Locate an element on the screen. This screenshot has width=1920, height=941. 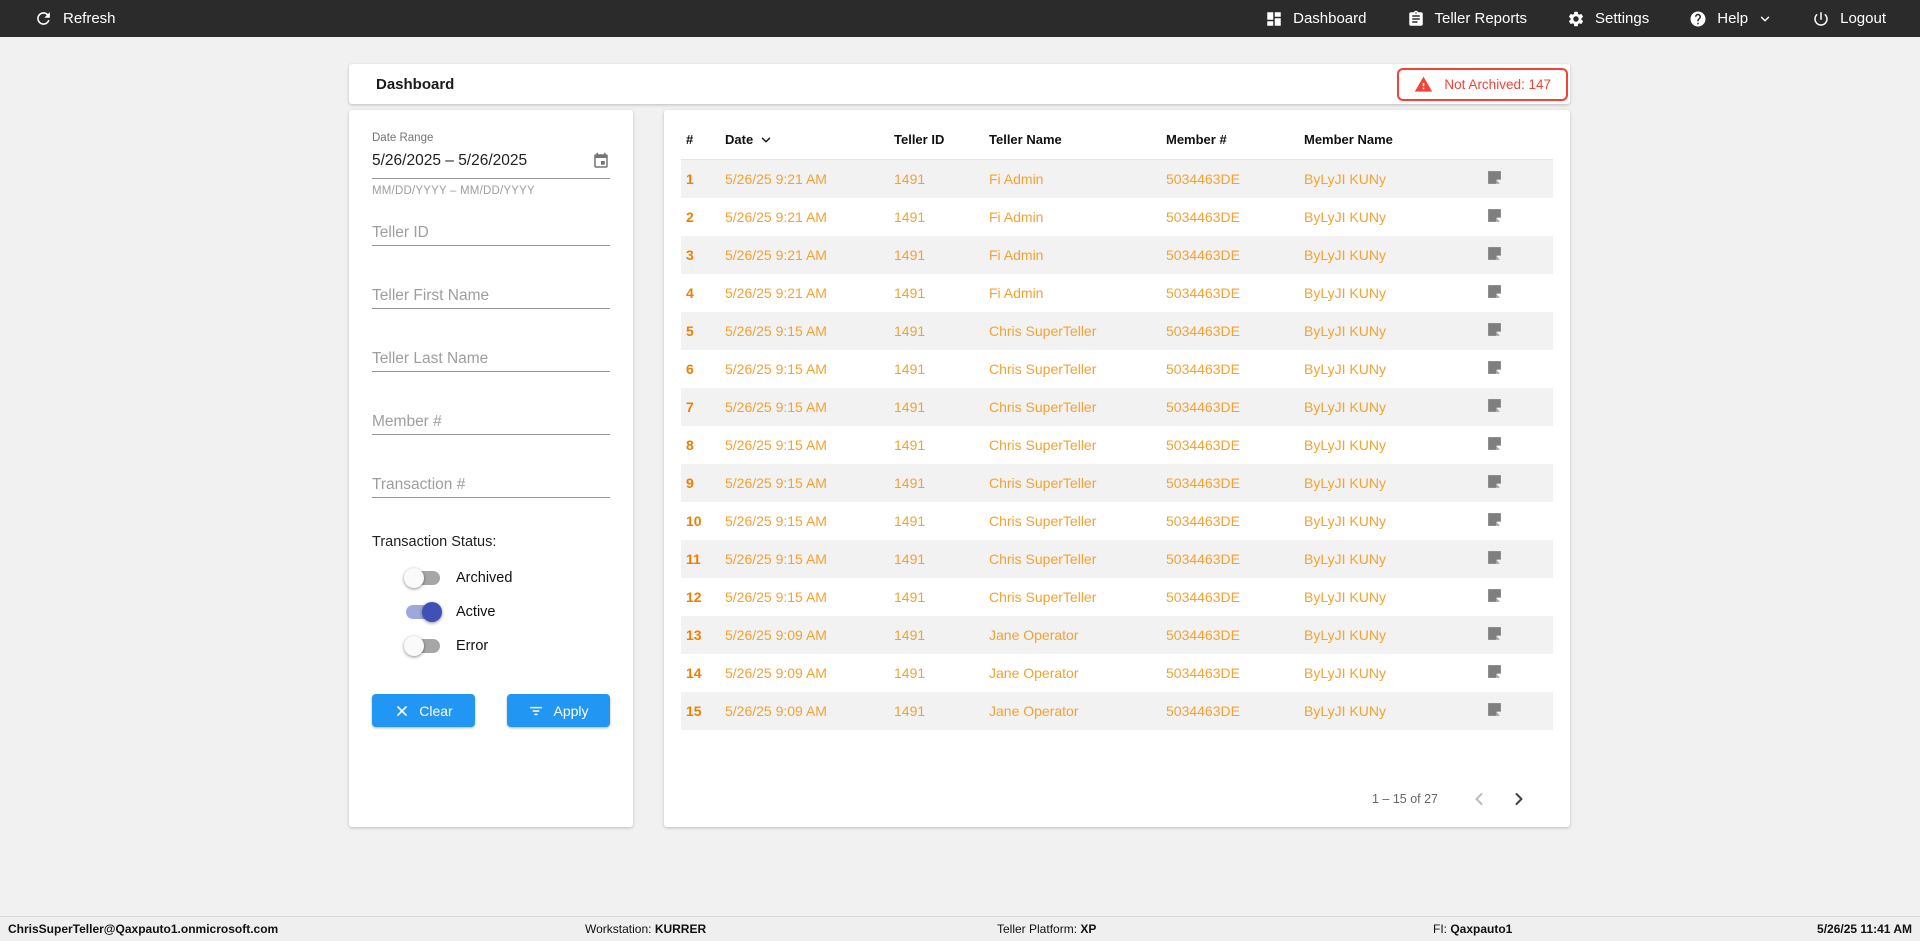
teller-platform-label: Teller Platform: is located at coordinates (1037, 929).